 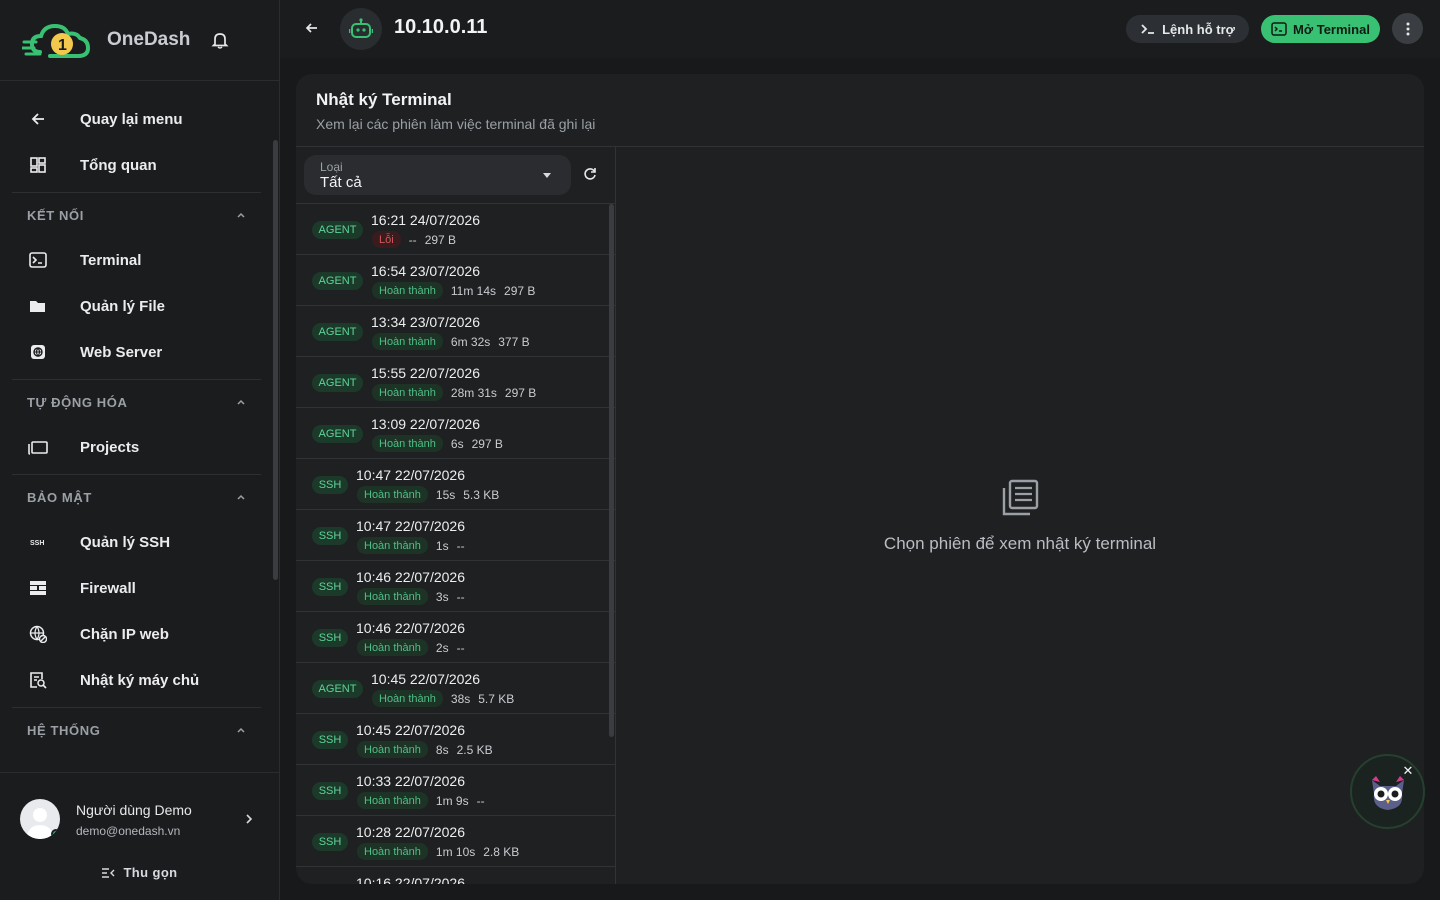 I want to click on online-status-dot, so click(x=55, y=834).